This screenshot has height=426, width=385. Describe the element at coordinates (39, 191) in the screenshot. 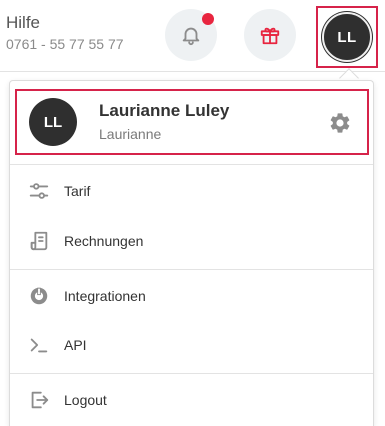

I see `sliders-icon` at that location.